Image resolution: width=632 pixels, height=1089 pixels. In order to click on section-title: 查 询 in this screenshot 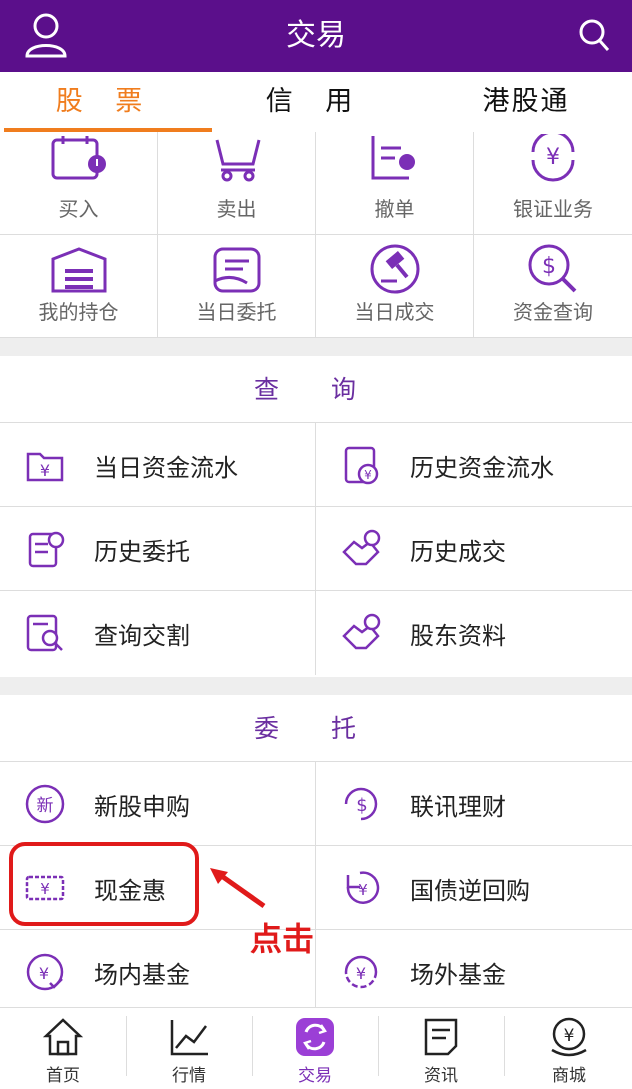, I will do `click(316, 389)`.